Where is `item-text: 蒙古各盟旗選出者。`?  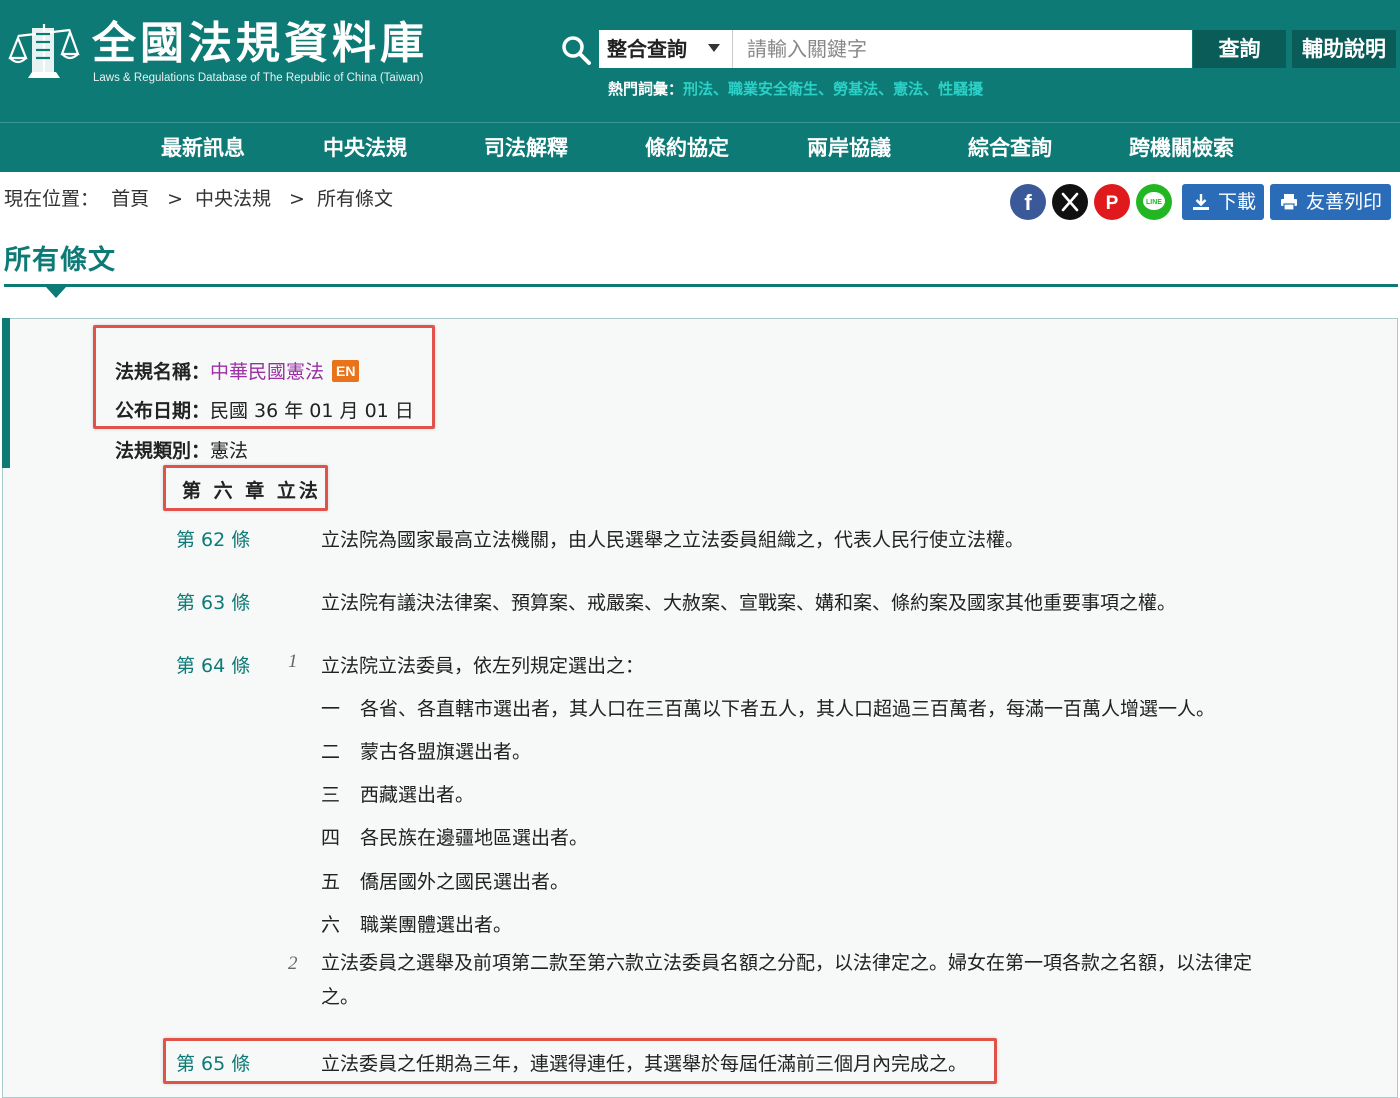 item-text: 蒙古各盟旗選出者。 is located at coordinates (446, 752).